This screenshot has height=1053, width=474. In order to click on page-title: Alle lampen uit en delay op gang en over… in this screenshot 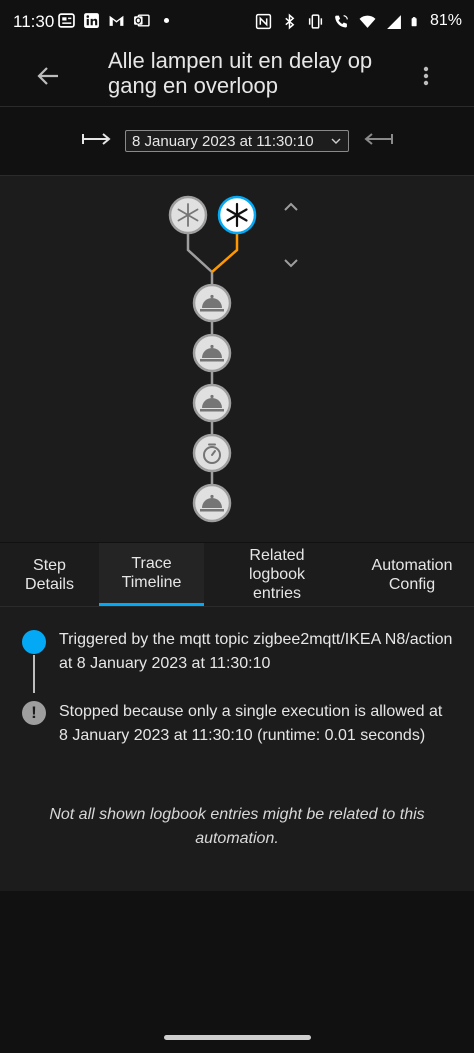, I will do `click(240, 73)`.